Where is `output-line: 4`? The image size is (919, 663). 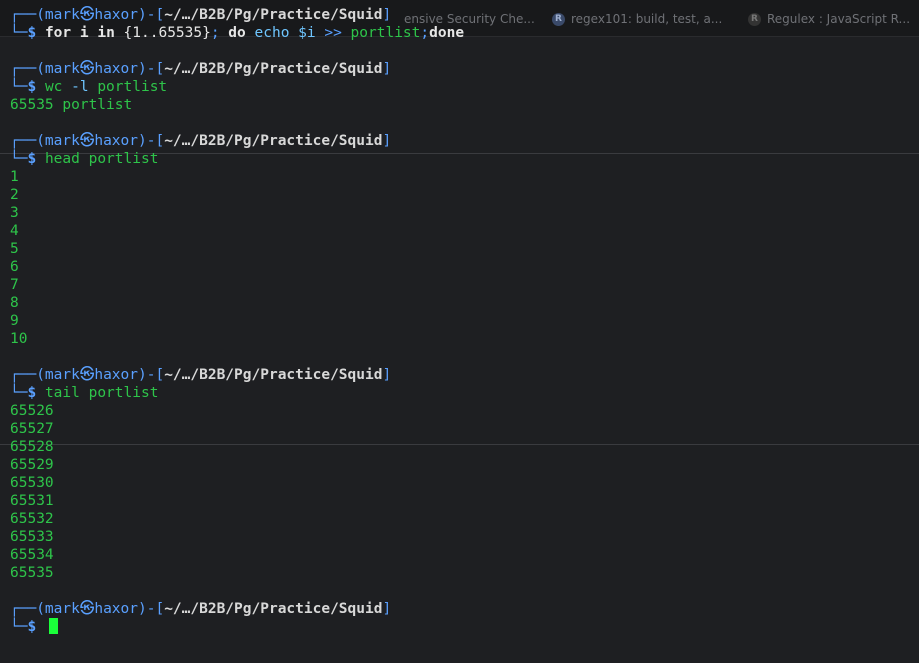
output-line: 4 is located at coordinates (14, 231).